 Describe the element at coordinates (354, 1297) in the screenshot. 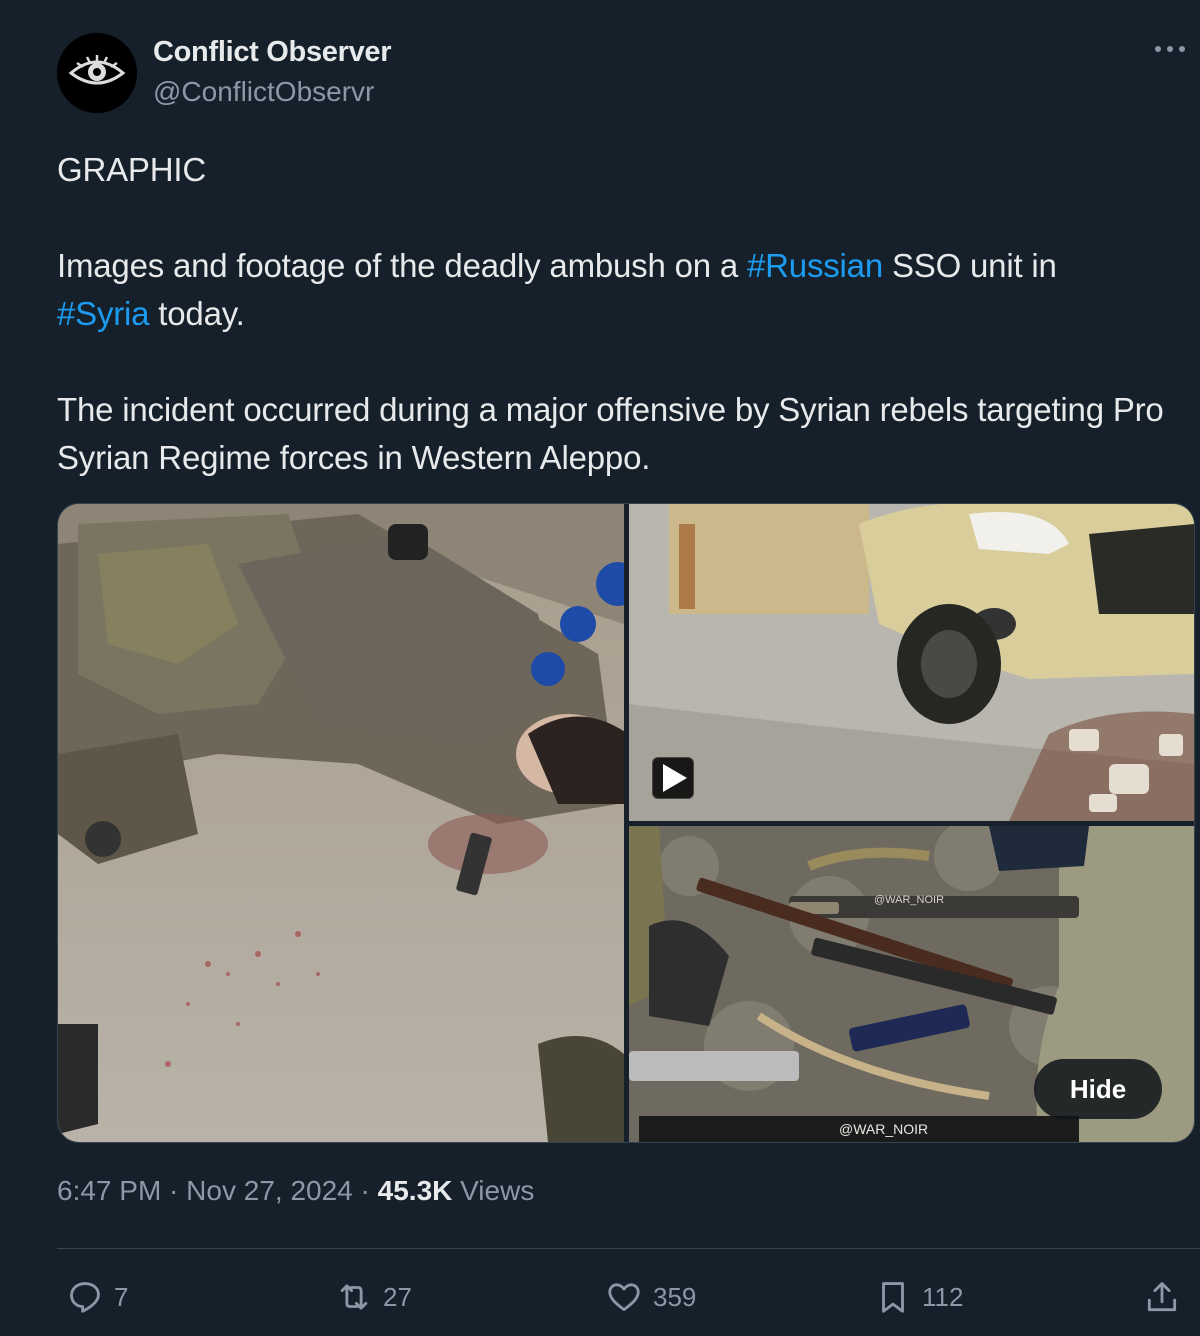

I see `repost-icon` at that location.